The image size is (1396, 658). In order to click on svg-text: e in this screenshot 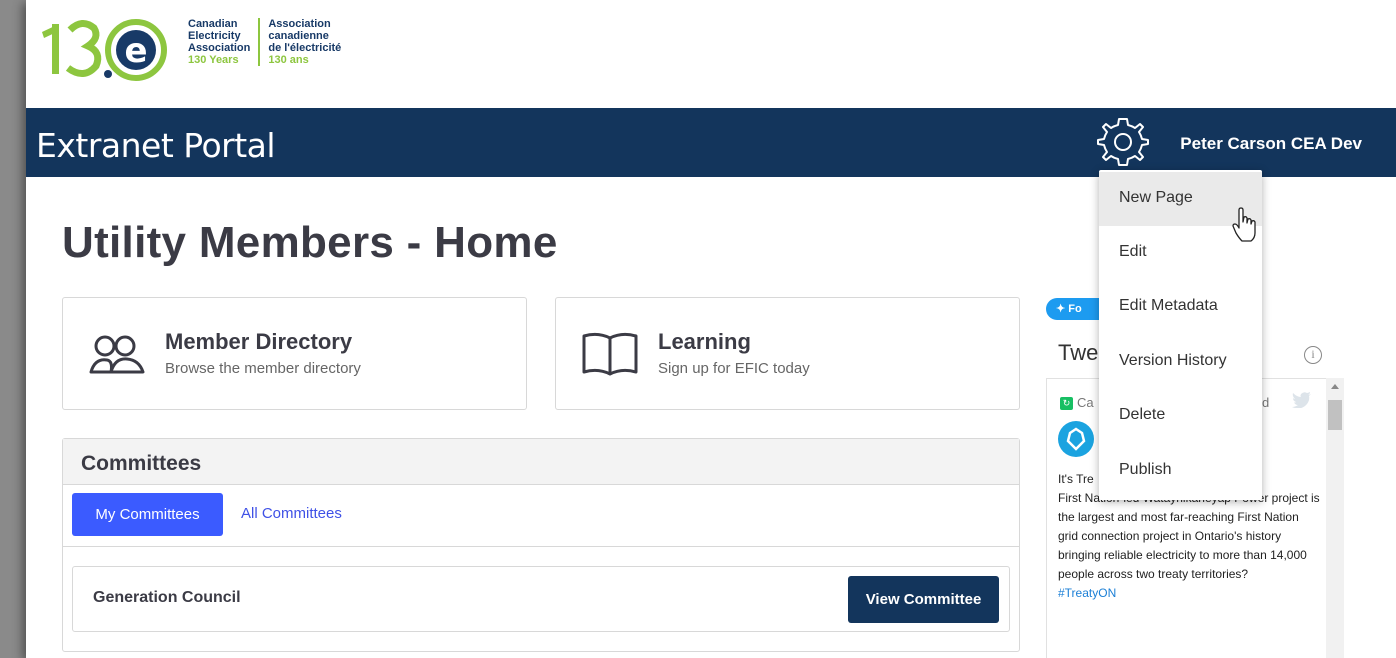, I will do `click(135, 51)`.